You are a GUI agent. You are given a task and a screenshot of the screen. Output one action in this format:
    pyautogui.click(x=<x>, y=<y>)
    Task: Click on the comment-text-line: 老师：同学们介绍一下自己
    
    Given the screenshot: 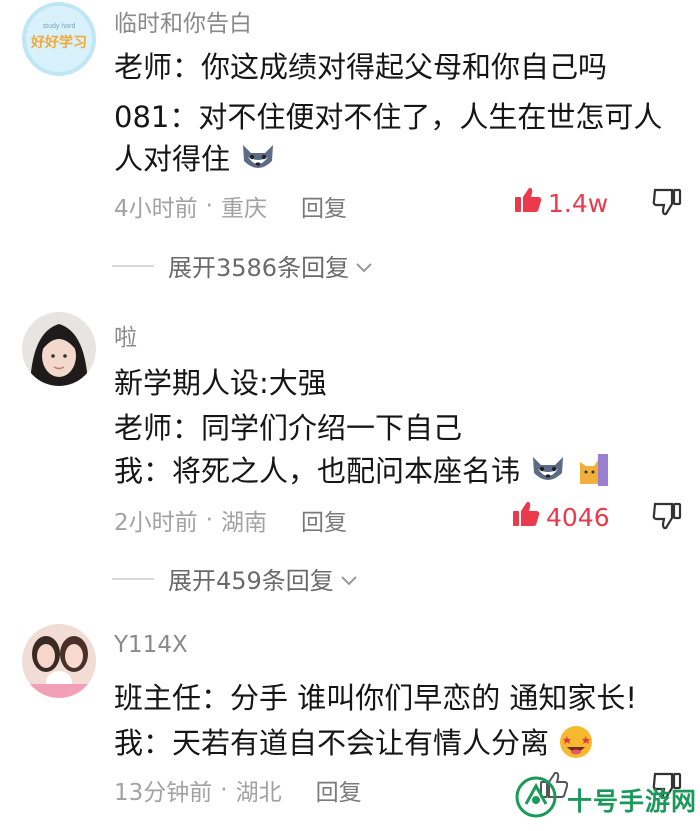 What is the action you would take?
    pyautogui.click(x=288, y=428)
    